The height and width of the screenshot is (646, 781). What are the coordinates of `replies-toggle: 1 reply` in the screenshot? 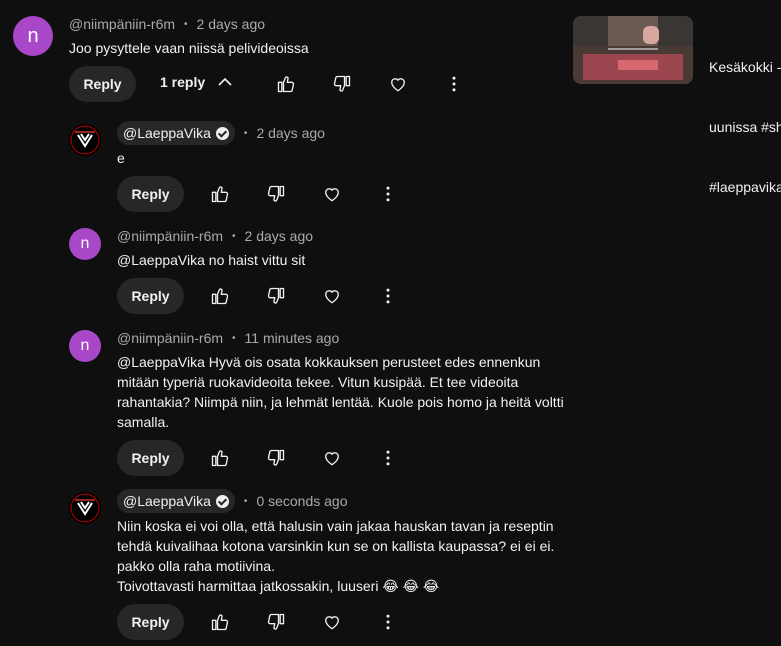 It's located at (196, 82).